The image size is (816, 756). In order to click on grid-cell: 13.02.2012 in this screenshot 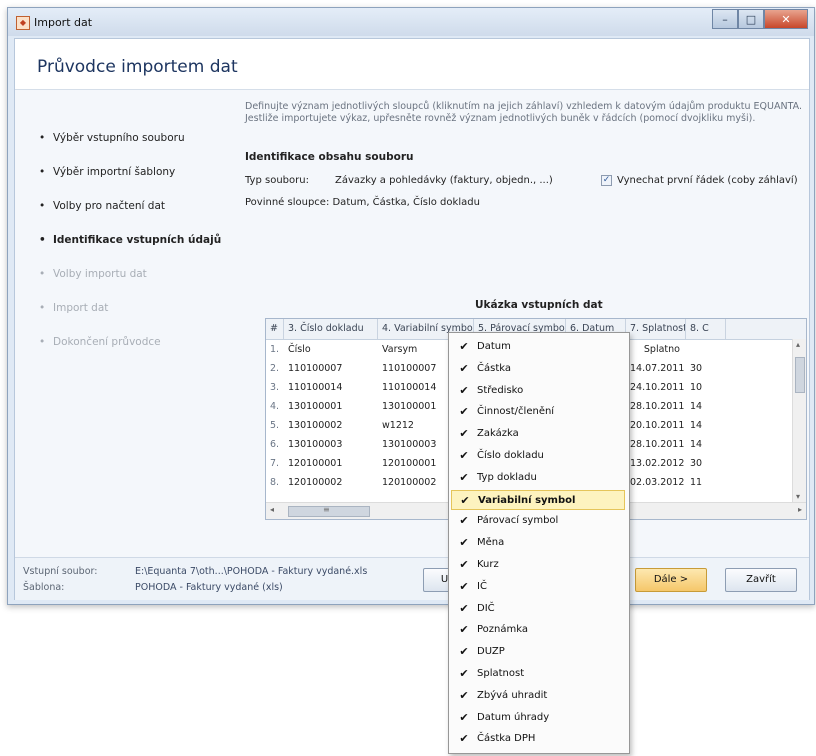, I will do `click(657, 463)`.